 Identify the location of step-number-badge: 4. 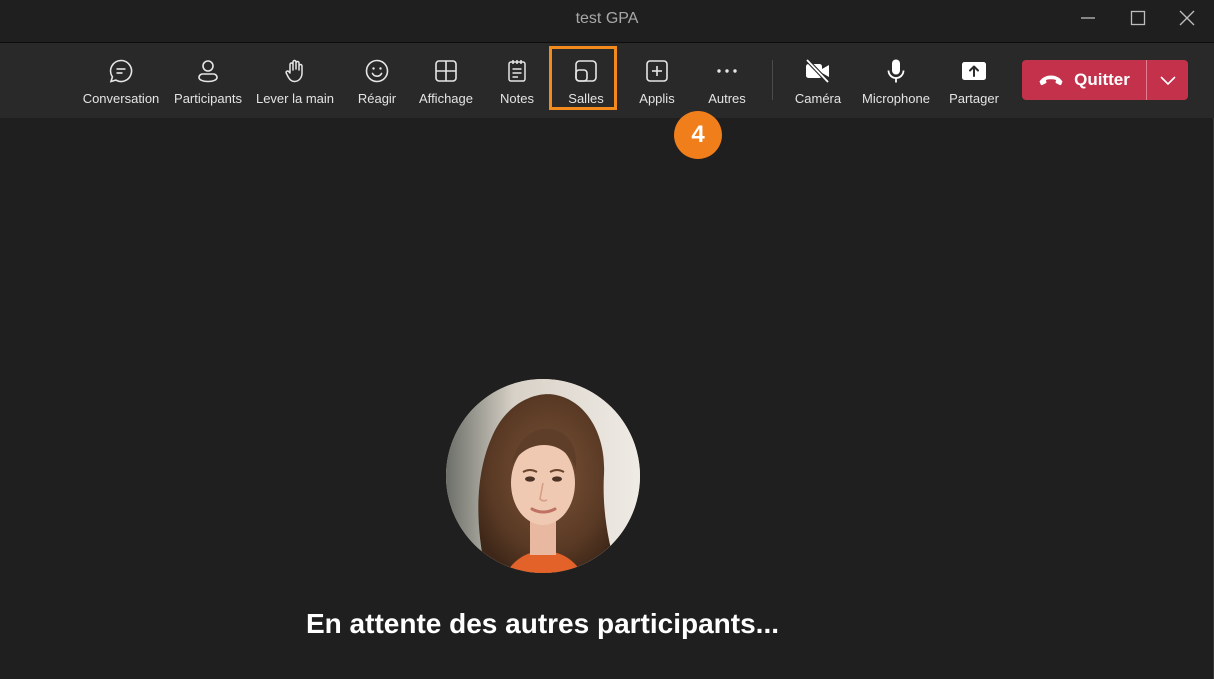
(698, 135).